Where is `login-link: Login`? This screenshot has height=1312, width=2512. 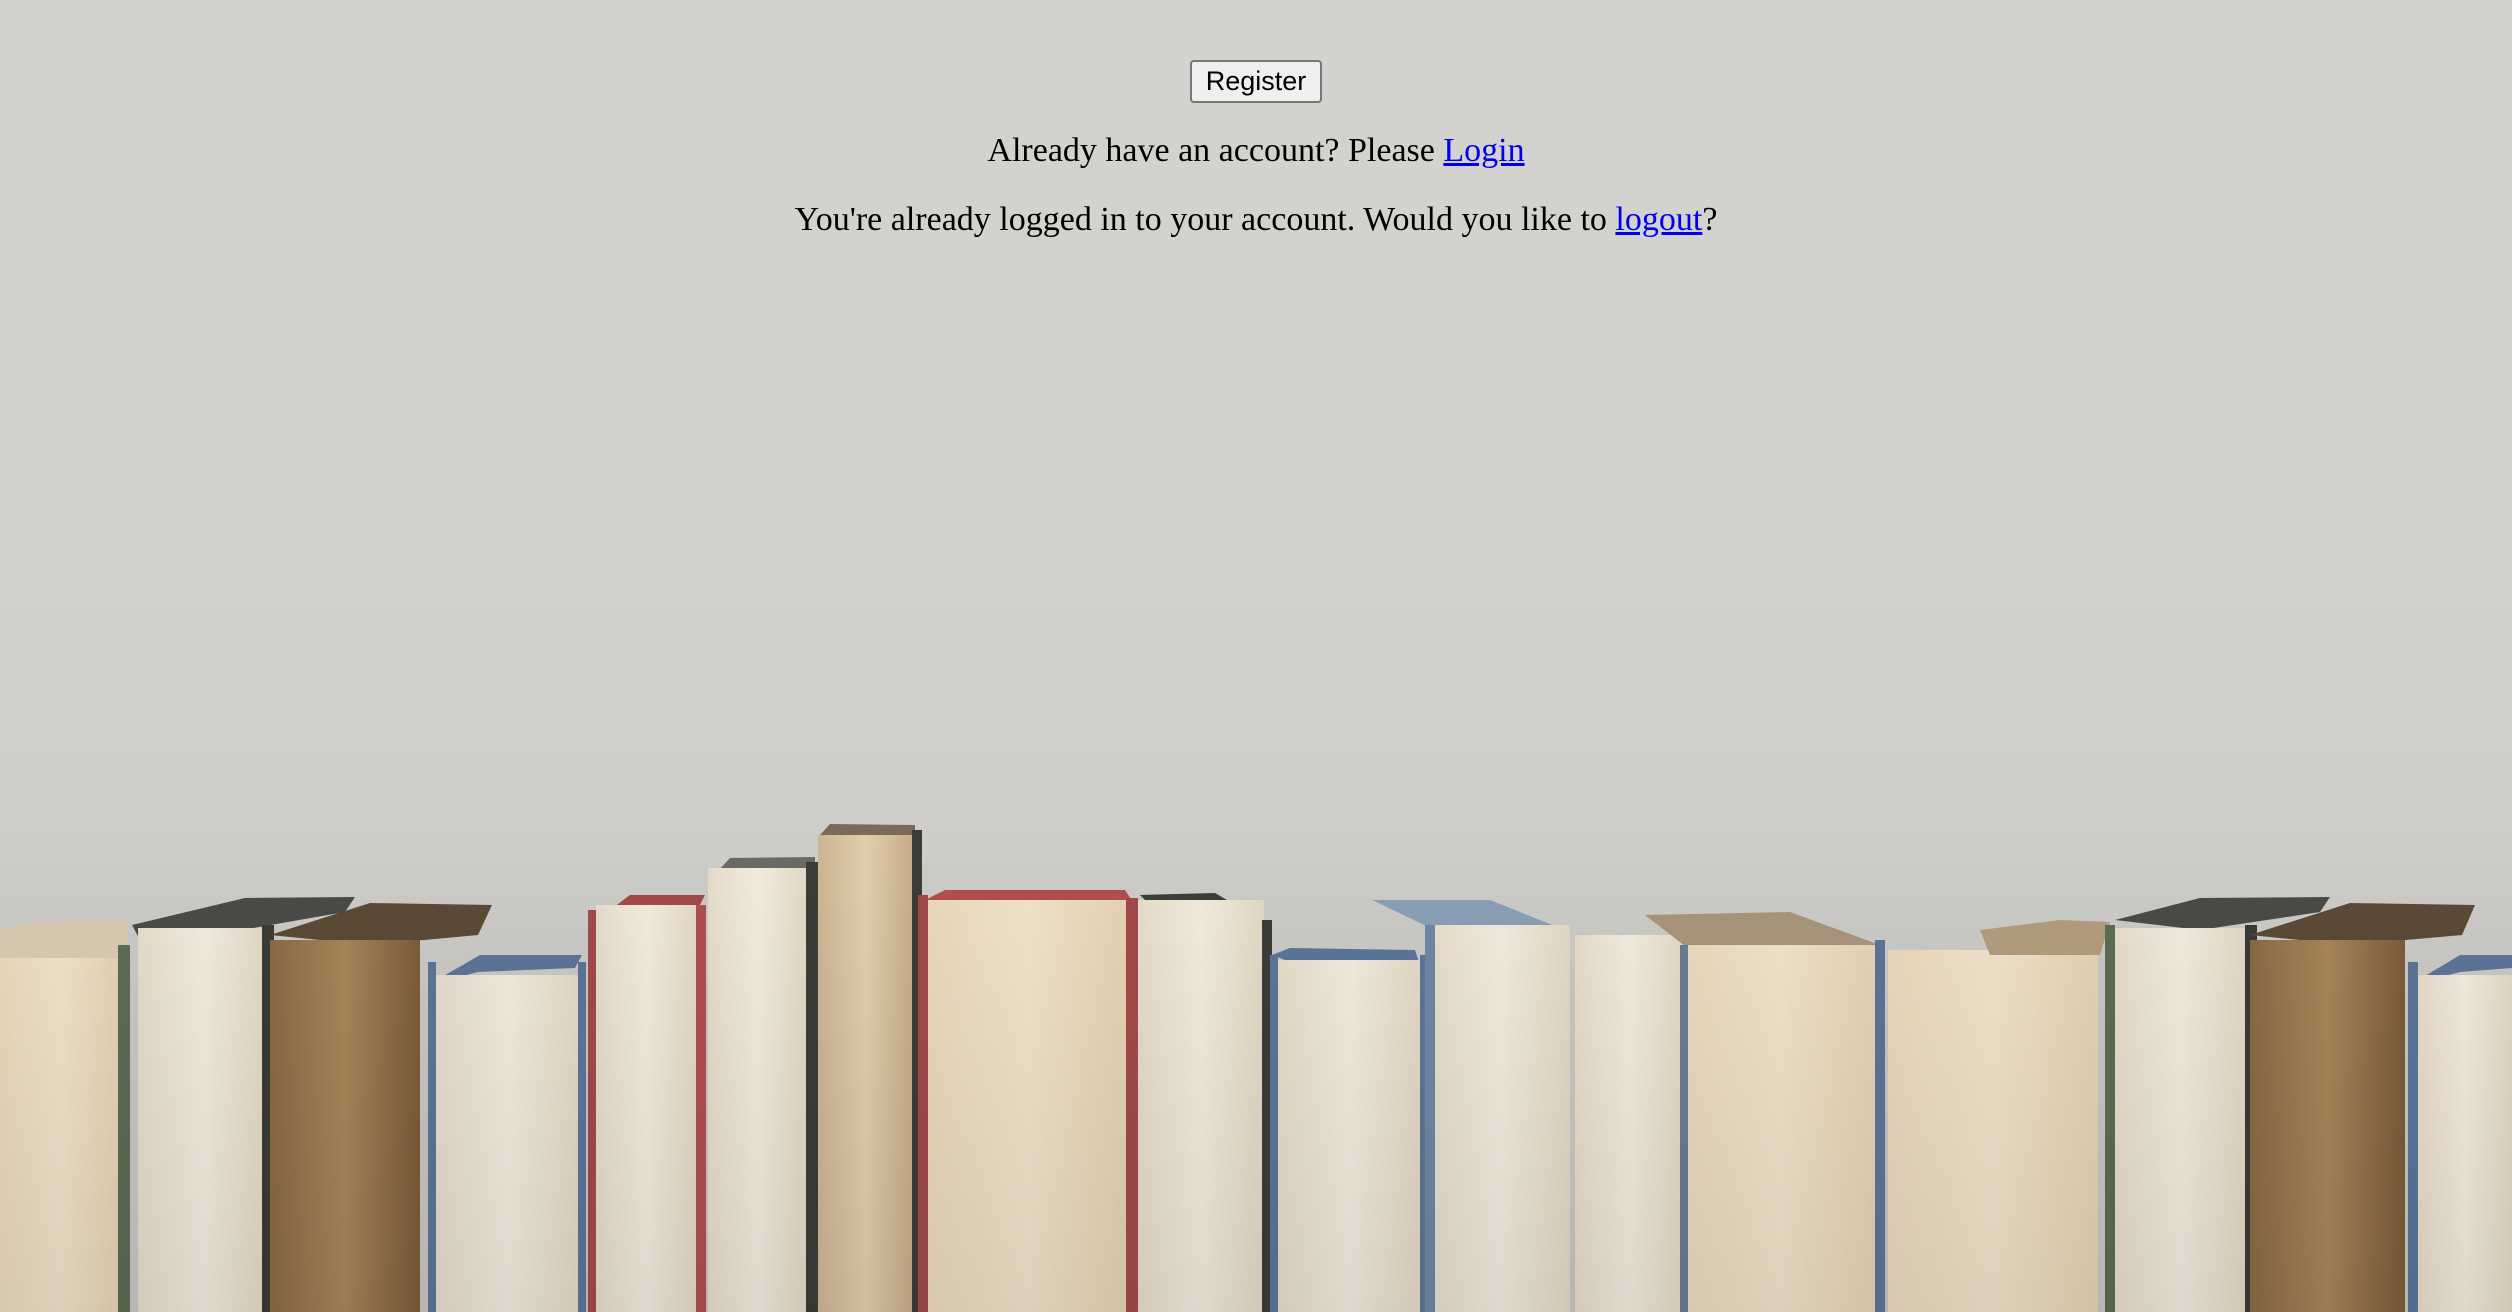 login-link: Login is located at coordinates (1483, 150).